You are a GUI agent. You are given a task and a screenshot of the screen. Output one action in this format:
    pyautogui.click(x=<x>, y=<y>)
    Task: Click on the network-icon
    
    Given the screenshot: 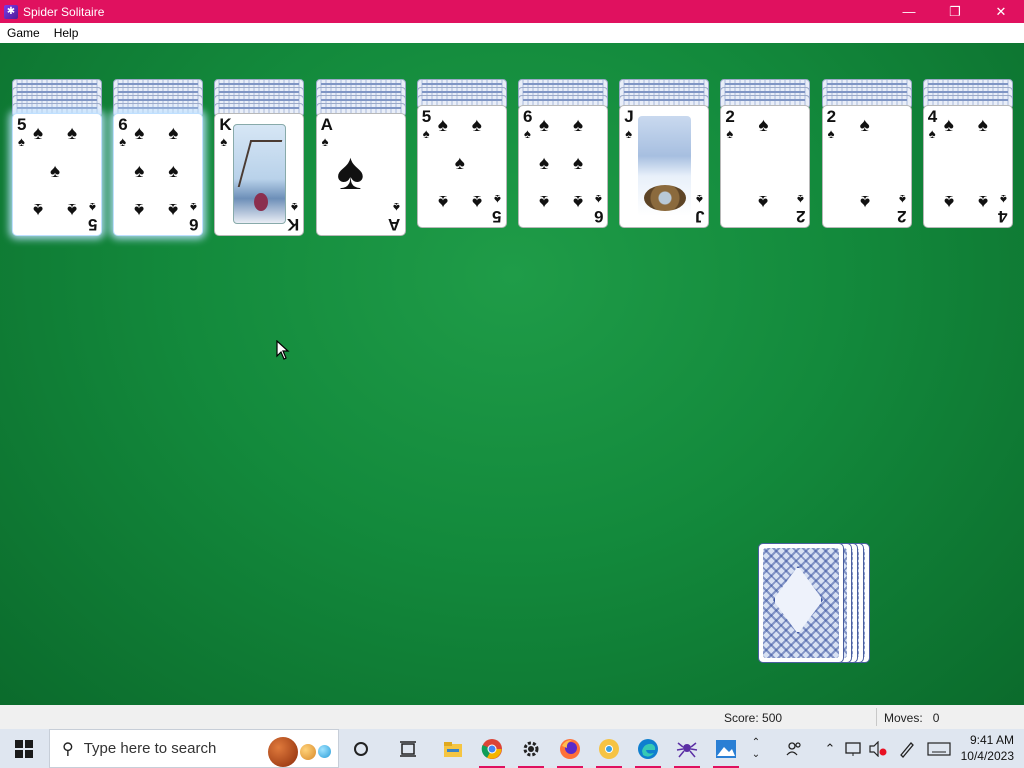 What is the action you would take?
    pyautogui.click(x=854, y=748)
    